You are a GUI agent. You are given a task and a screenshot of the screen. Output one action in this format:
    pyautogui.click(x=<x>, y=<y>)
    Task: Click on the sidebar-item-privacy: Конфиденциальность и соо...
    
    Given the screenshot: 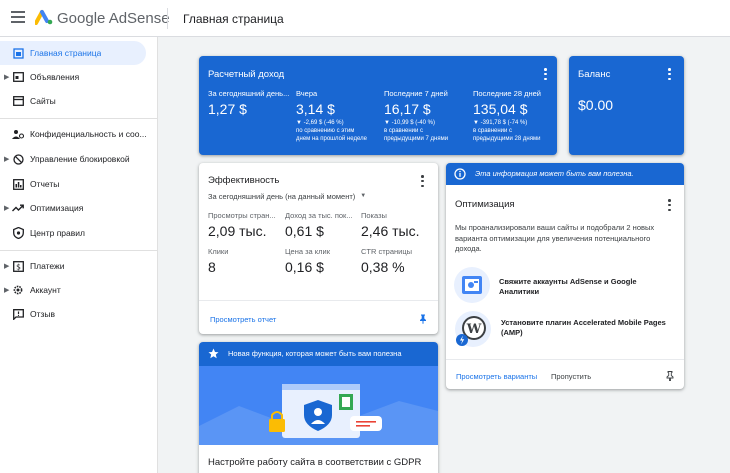 What is the action you would take?
    pyautogui.click(x=79, y=134)
    